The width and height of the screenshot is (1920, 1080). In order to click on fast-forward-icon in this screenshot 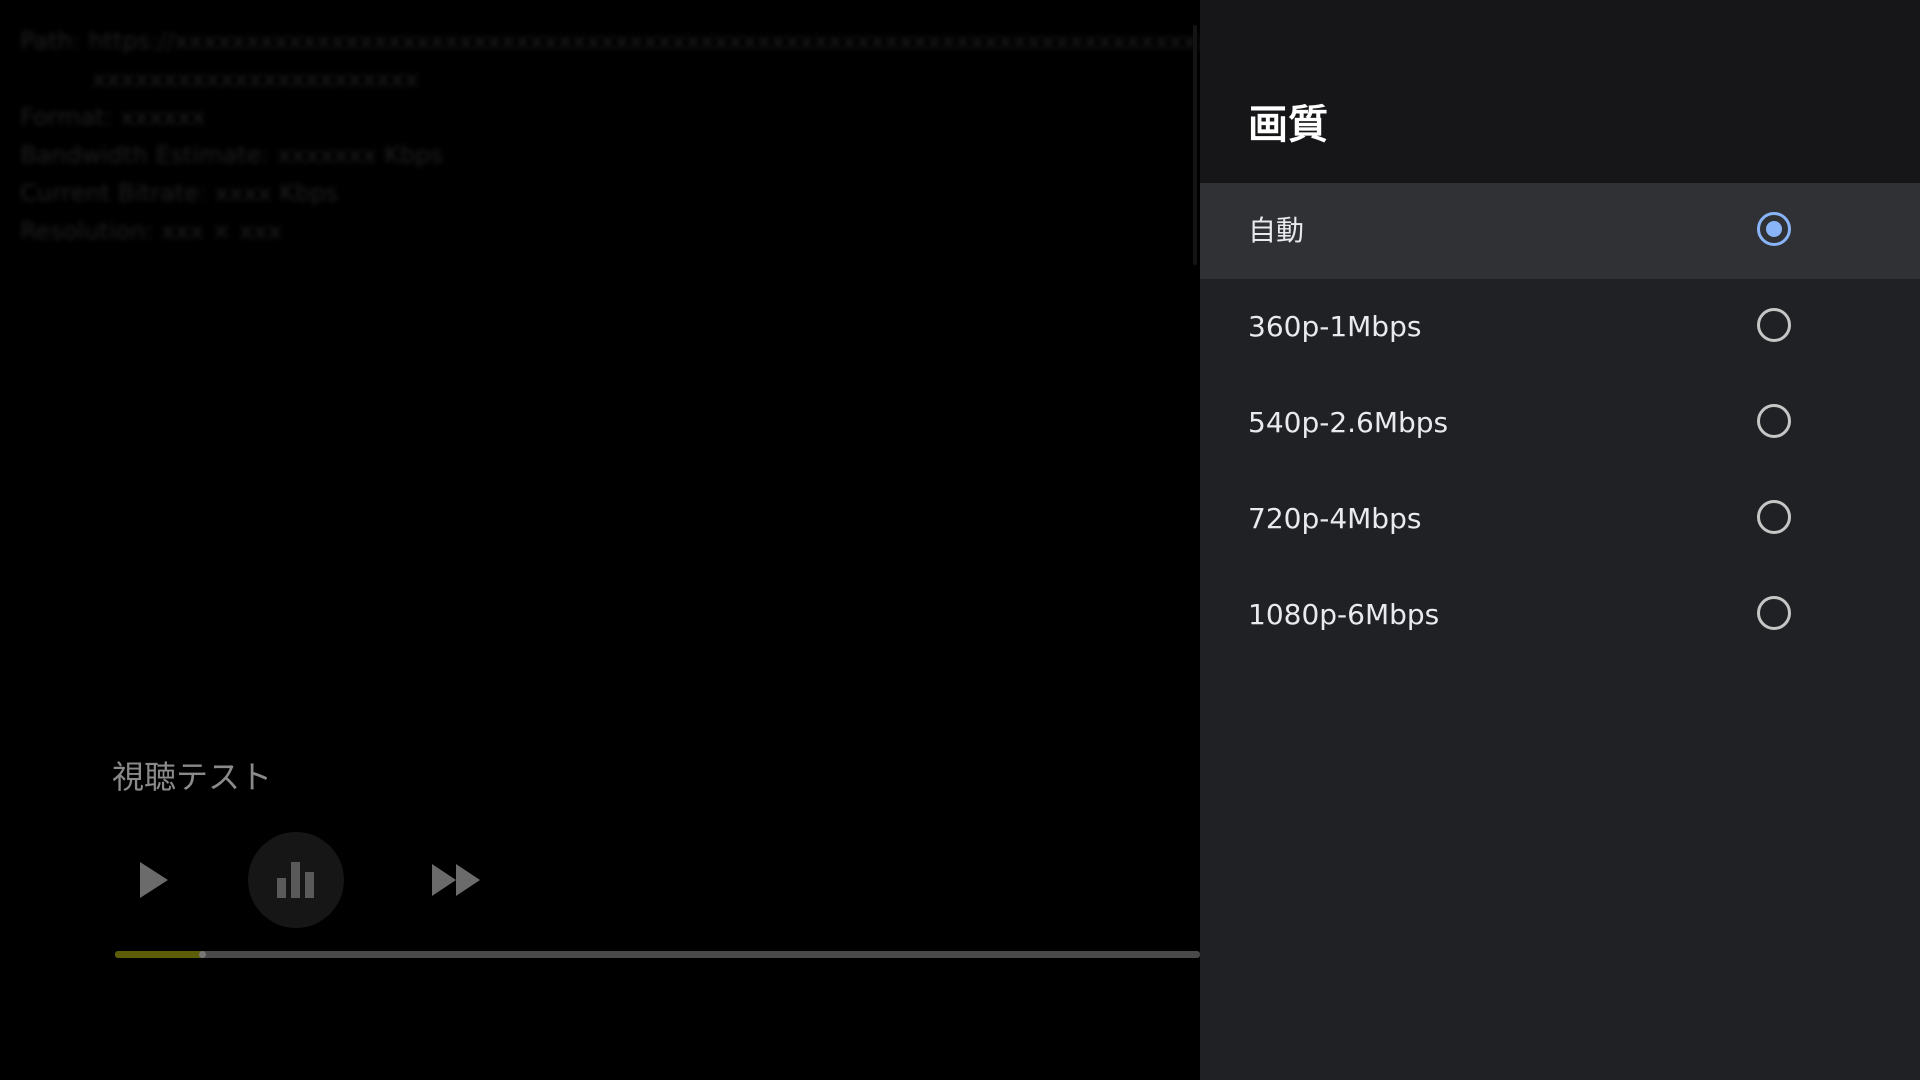, I will do `click(456, 880)`.